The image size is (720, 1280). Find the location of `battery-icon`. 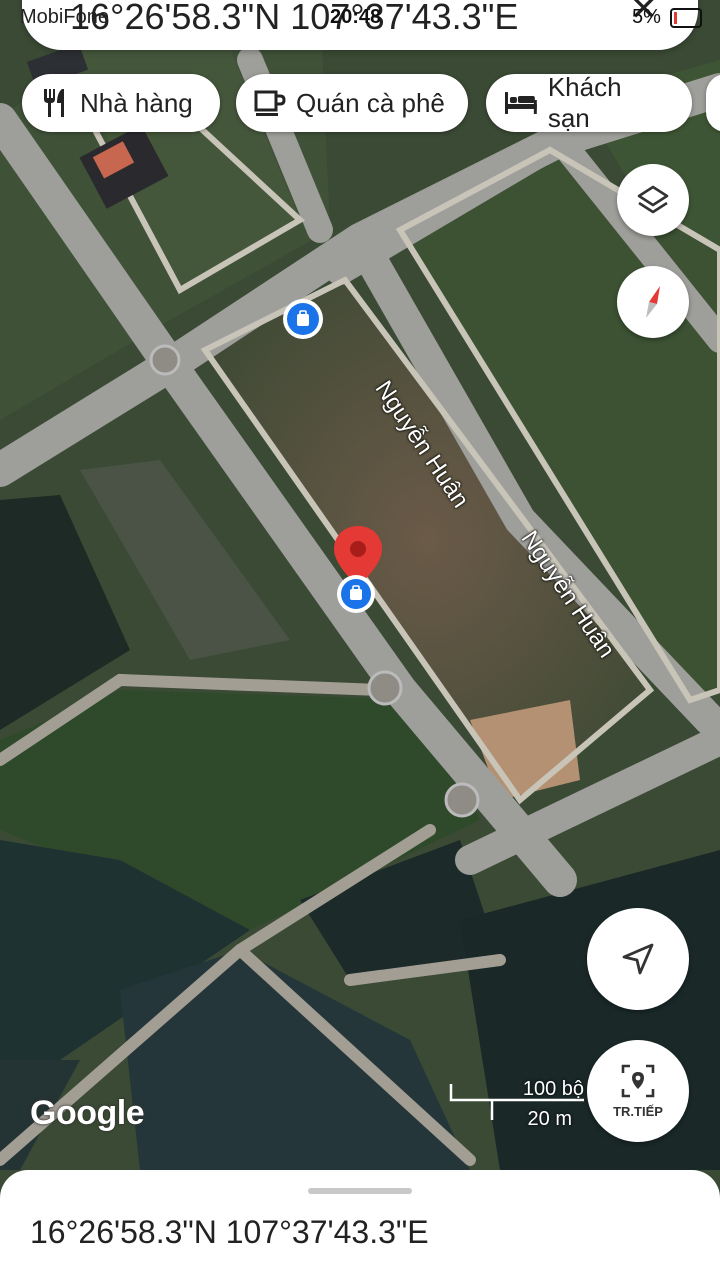

battery-icon is located at coordinates (686, 18).